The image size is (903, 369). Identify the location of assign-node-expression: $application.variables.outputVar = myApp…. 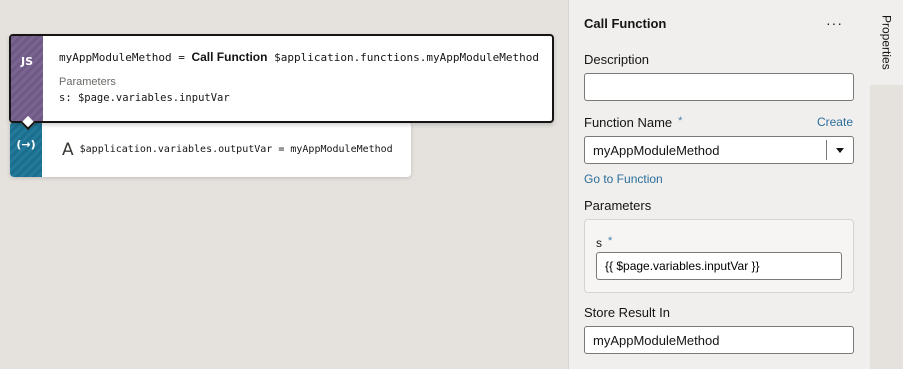
(236, 149).